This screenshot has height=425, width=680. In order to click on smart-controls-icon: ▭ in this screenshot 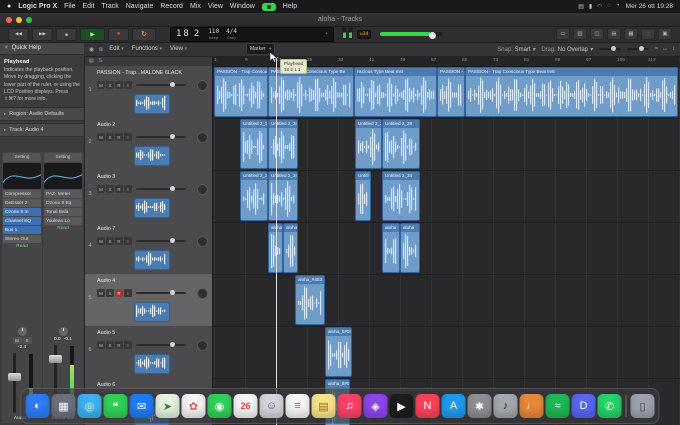, I will do `click(563, 34)`.